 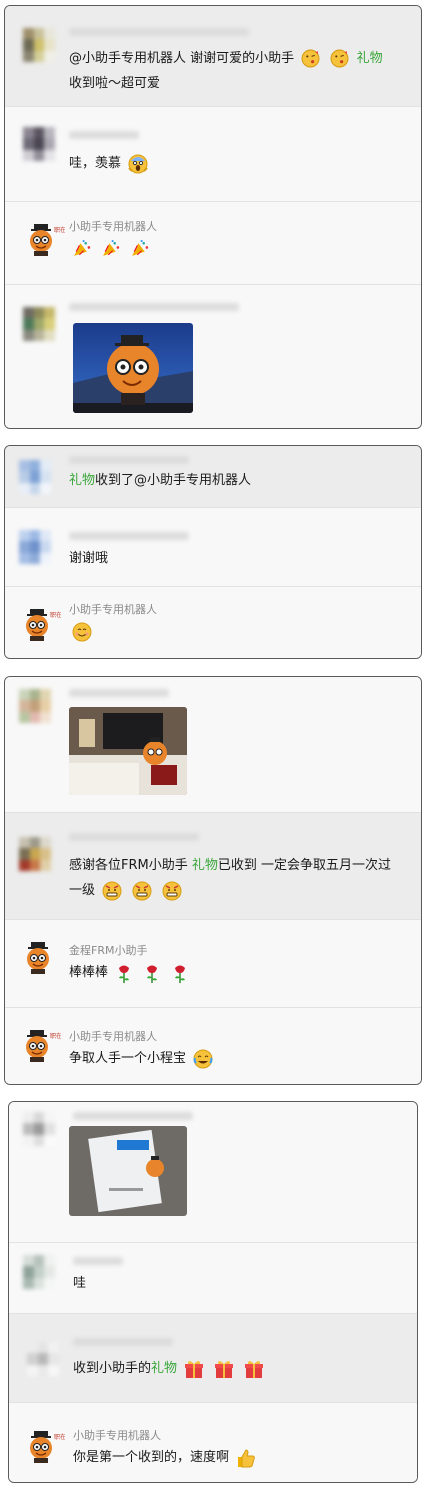 What do you see at coordinates (213, 1278) in the screenshot?
I see `chat-message: 哇` at bounding box center [213, 1278].